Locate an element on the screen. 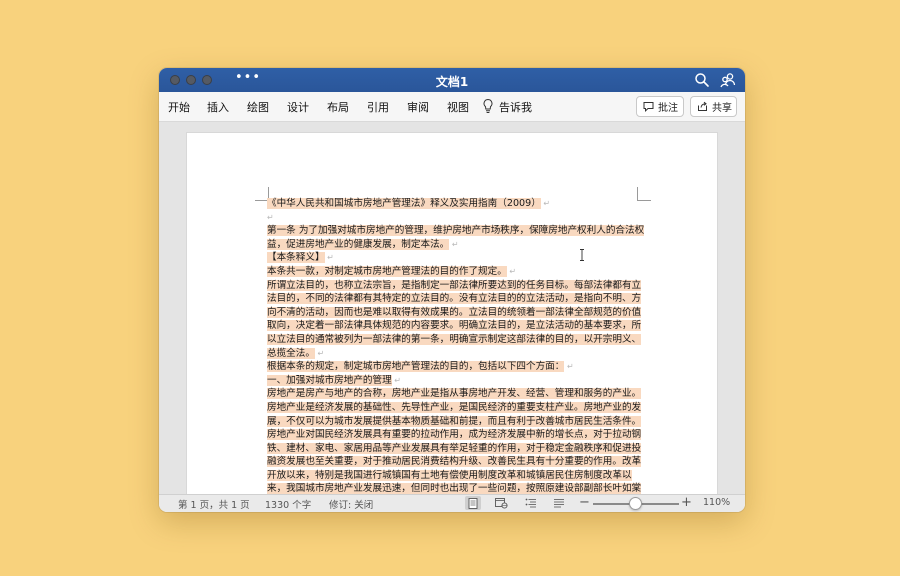 The width and height of the screenshot is (900, 576). tell-me-search: 告诉我 is located at coordinates (515, 107).